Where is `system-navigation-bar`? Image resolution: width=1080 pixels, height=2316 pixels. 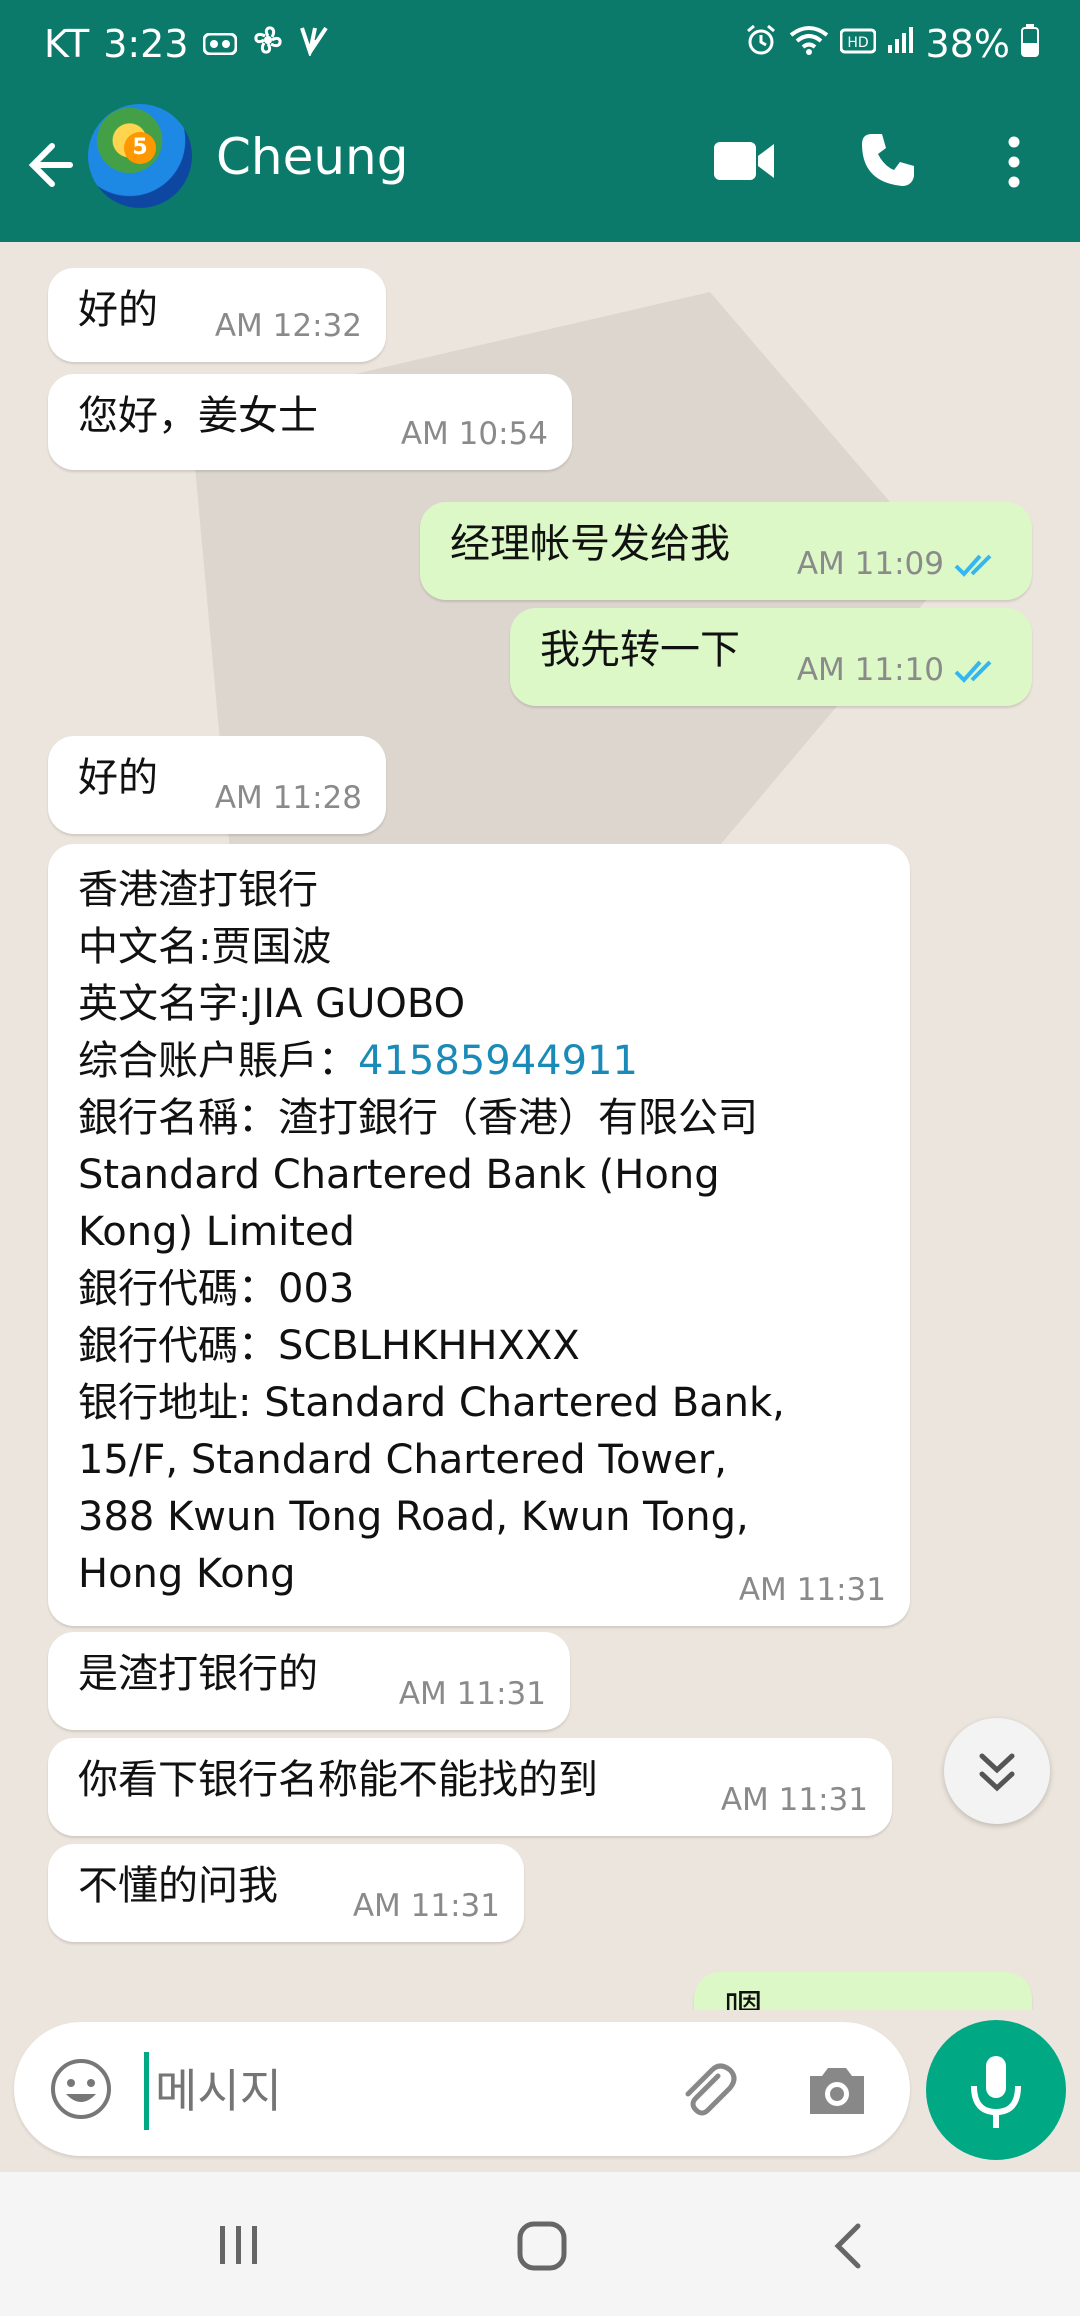
system-navigation-bar is located at coordinates (540, 2244).